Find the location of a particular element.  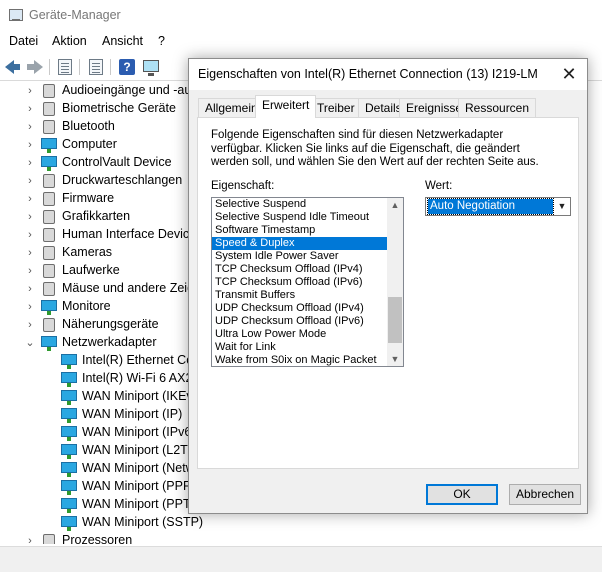

scroll-down-icon: ▼ is located at coordinates (395, 359).